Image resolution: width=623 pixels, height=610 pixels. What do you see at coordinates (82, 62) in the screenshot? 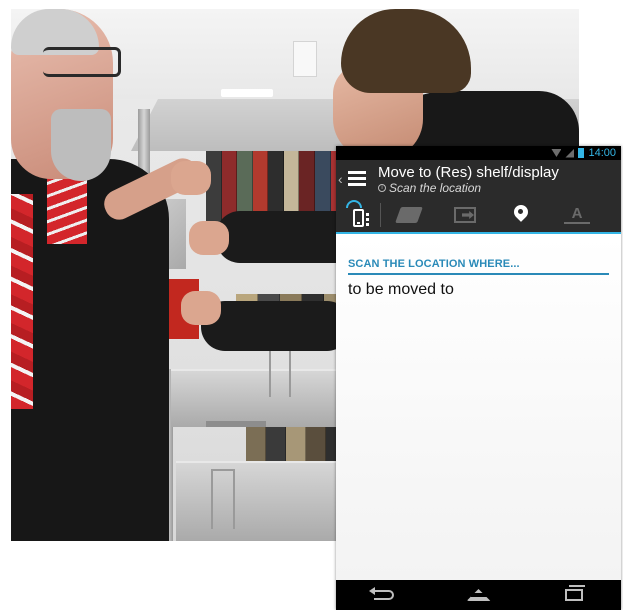
I see `glasses` at bounding box center [82, 62].